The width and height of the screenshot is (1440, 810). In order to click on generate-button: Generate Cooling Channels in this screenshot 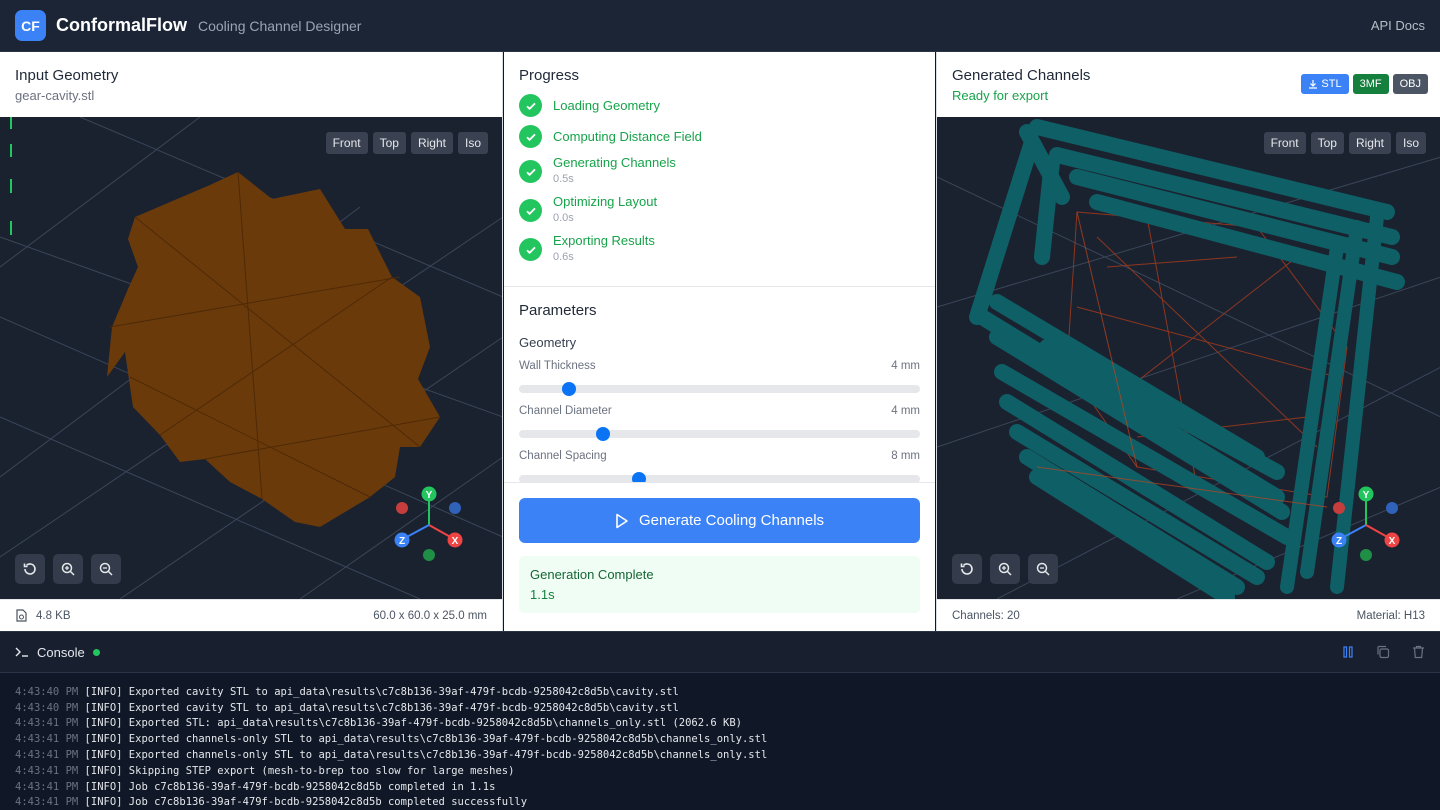, I will do `click(719, 520)`.